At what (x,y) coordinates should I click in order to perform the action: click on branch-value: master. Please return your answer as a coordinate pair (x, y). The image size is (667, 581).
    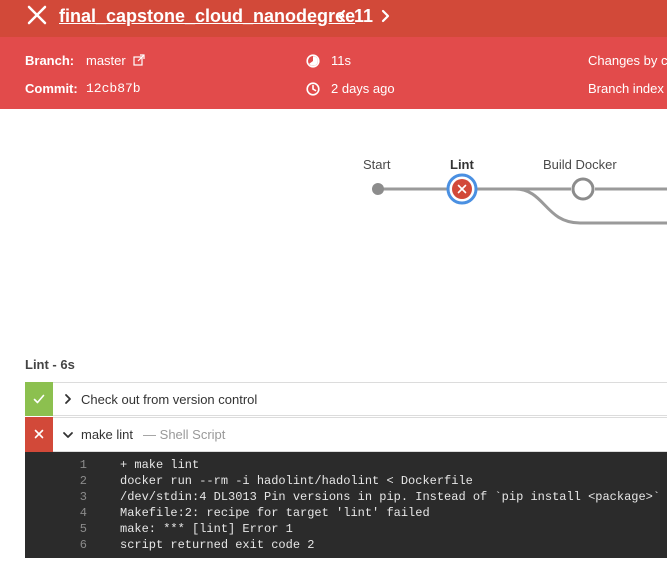
    Looking at the image, I should click on (115, 60).